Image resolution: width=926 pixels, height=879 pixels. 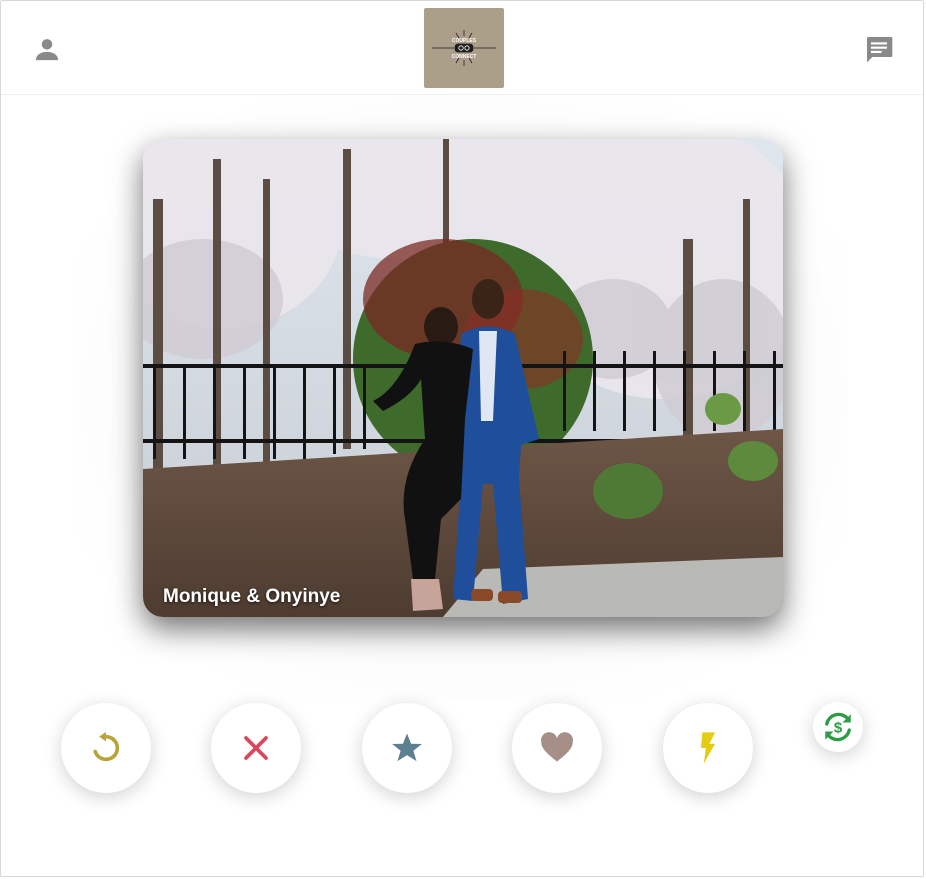 What do you see at coordinates (252, 596) in the screenshot?
I see `profile-name: Monique & Onyinye` at bounding box center [252, 596].